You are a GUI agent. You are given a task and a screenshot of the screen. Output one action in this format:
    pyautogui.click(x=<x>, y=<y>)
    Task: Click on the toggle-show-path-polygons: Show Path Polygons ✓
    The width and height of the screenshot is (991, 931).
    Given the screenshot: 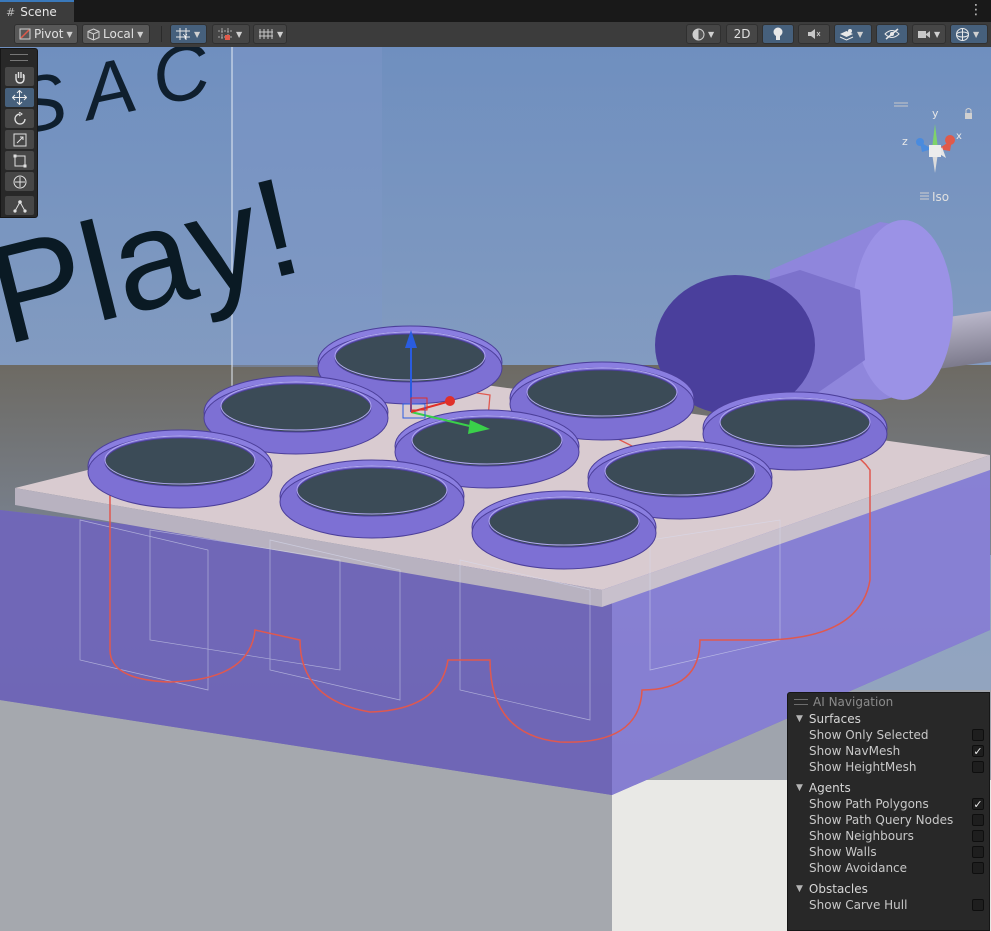 What is the action you would take?
    pyautogui.click(x=888, y=804)
    